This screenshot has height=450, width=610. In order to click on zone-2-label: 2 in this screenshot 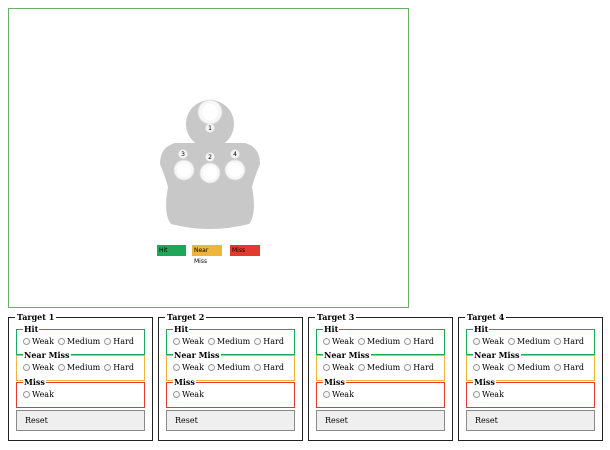, I will do `click(210, 157)`.